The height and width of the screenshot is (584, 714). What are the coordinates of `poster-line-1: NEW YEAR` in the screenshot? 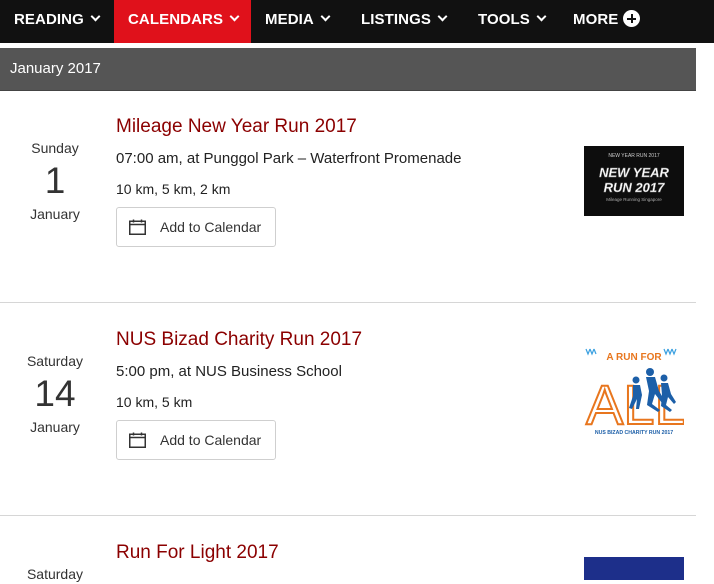 It's located at (634, 172).